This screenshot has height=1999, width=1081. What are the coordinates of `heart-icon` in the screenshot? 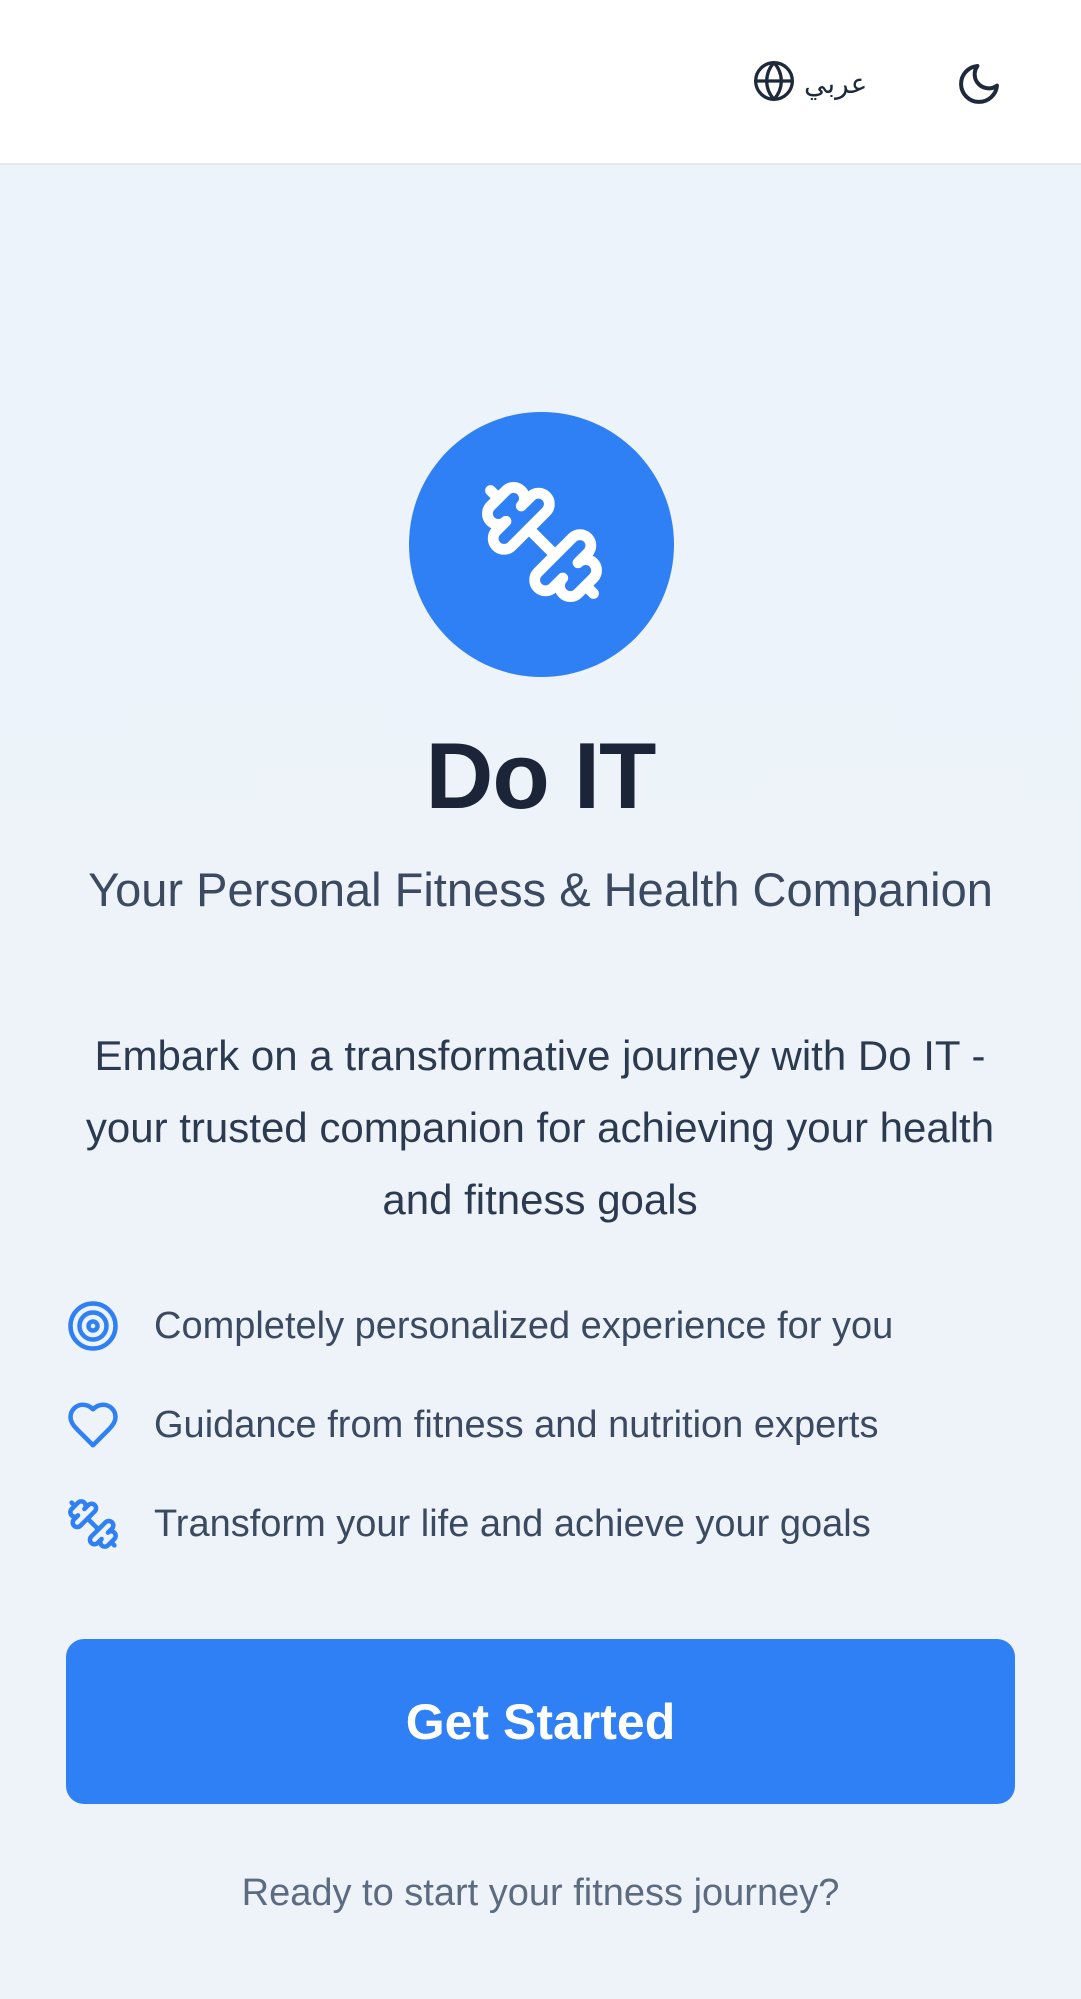 It's located at (93, 1425).